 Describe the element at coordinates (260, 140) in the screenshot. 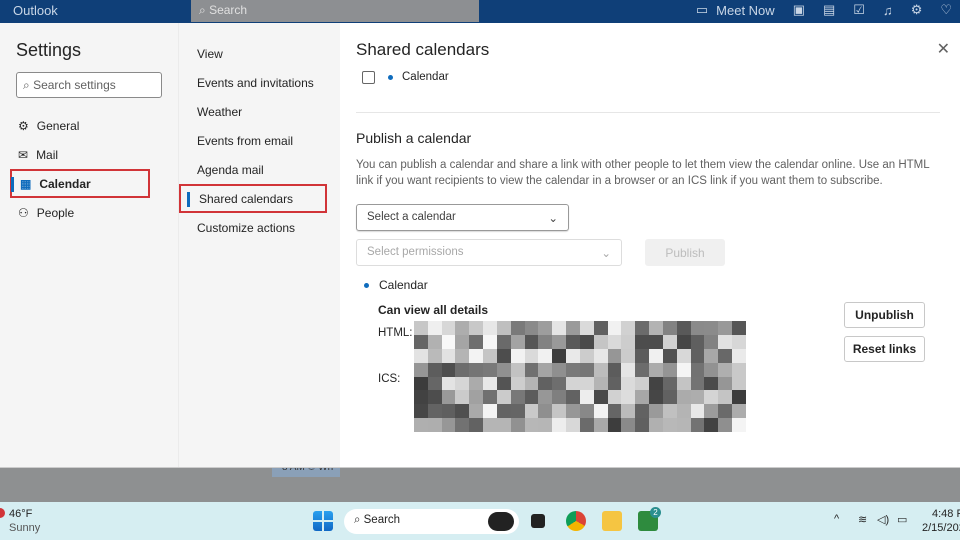

I see `subnav-events-from-email: Events from email` at that location.